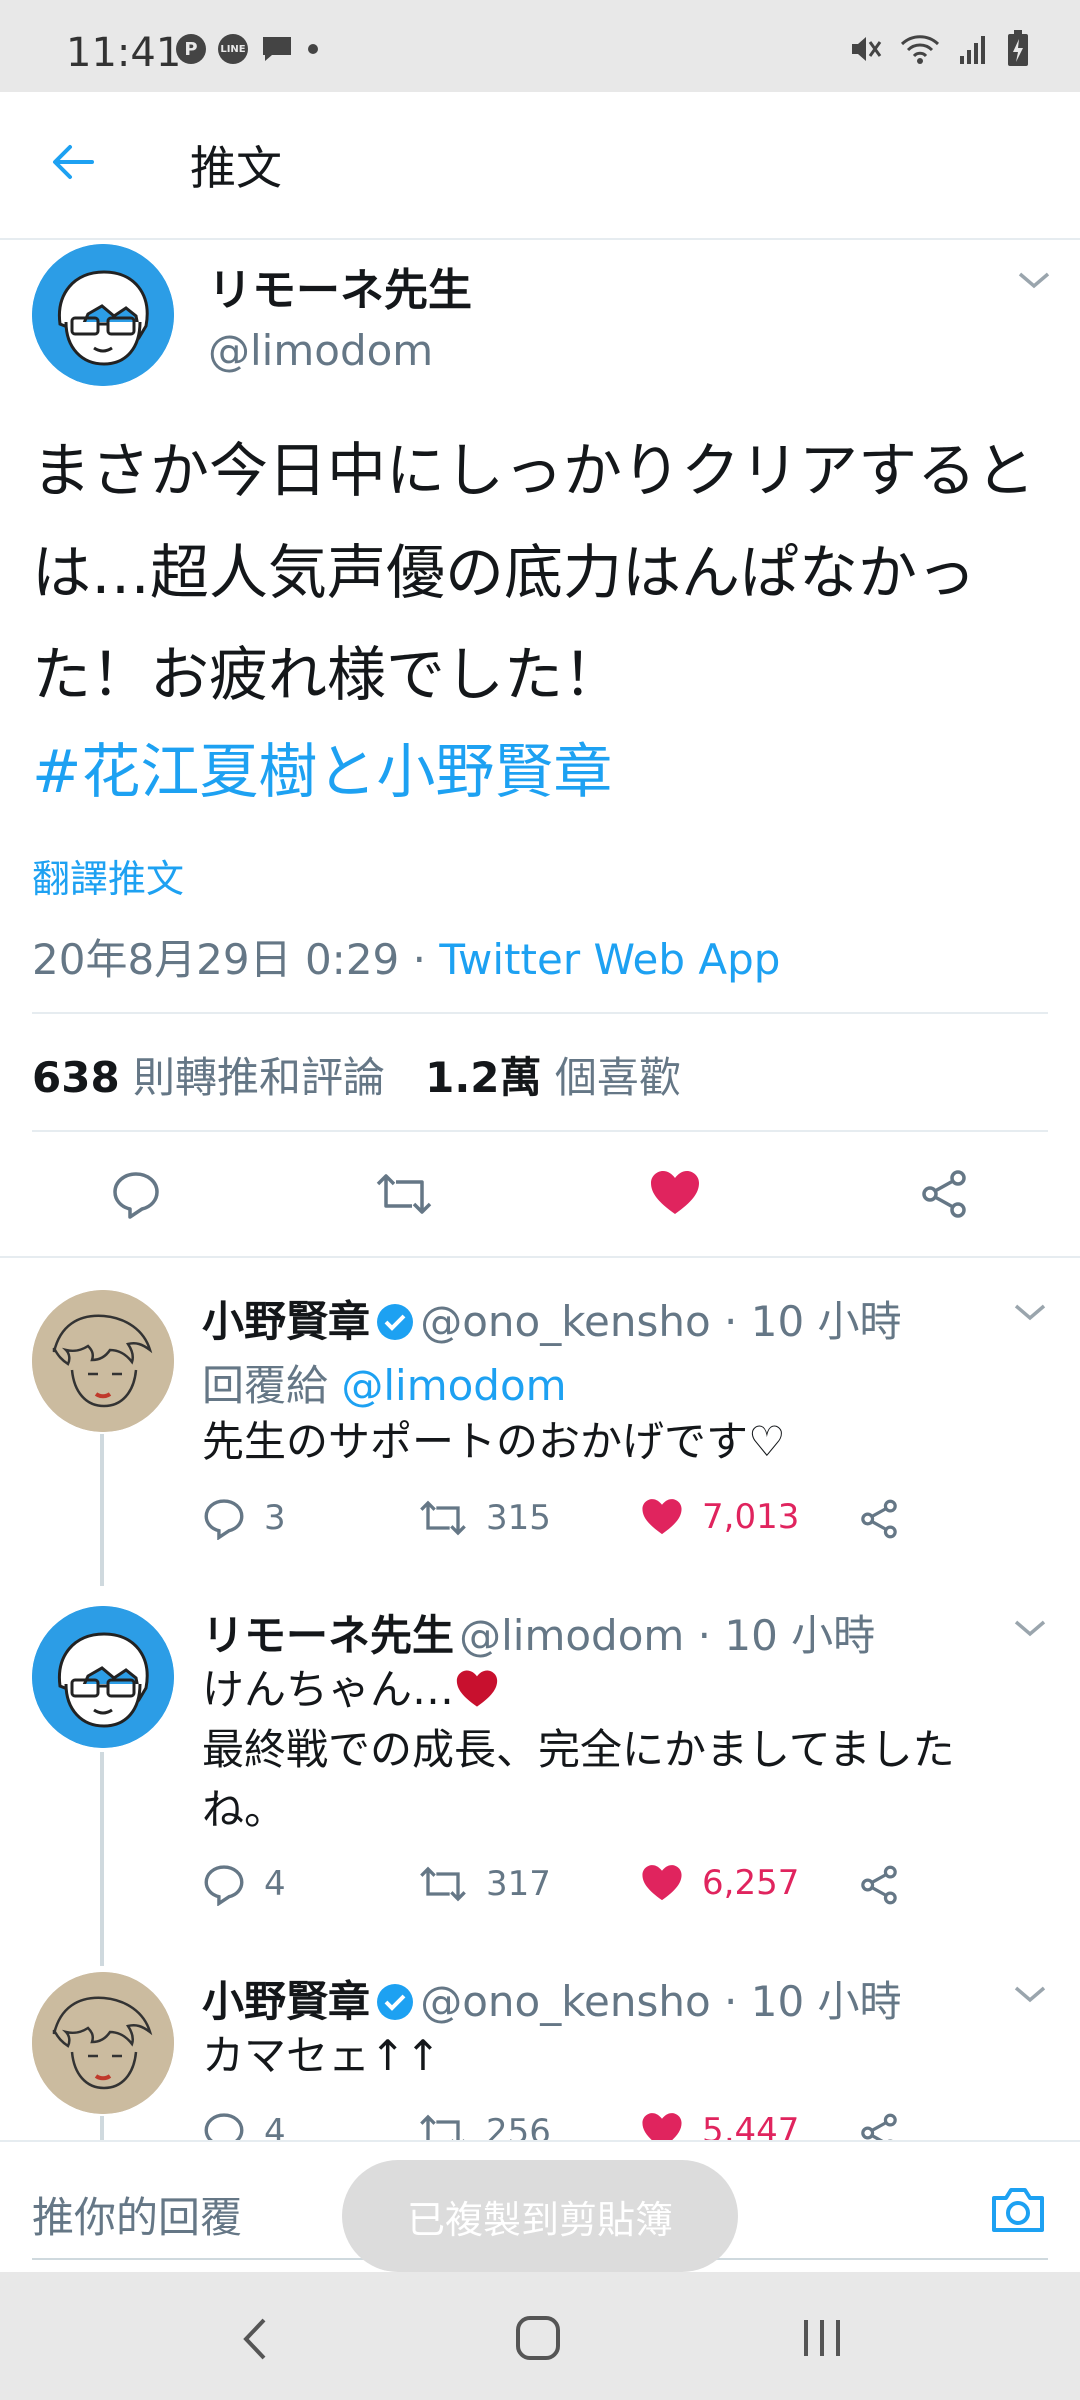  What do you see at coordinates (236, 168) in the screenshot?
I see `page-title: 推文` at bounding box center [236, 168].